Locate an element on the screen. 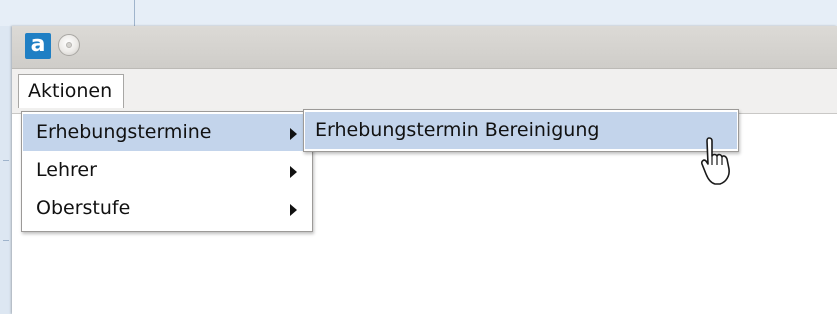  menu-item-oberstufe: Oberstufe is located at coordinates (167, 208).